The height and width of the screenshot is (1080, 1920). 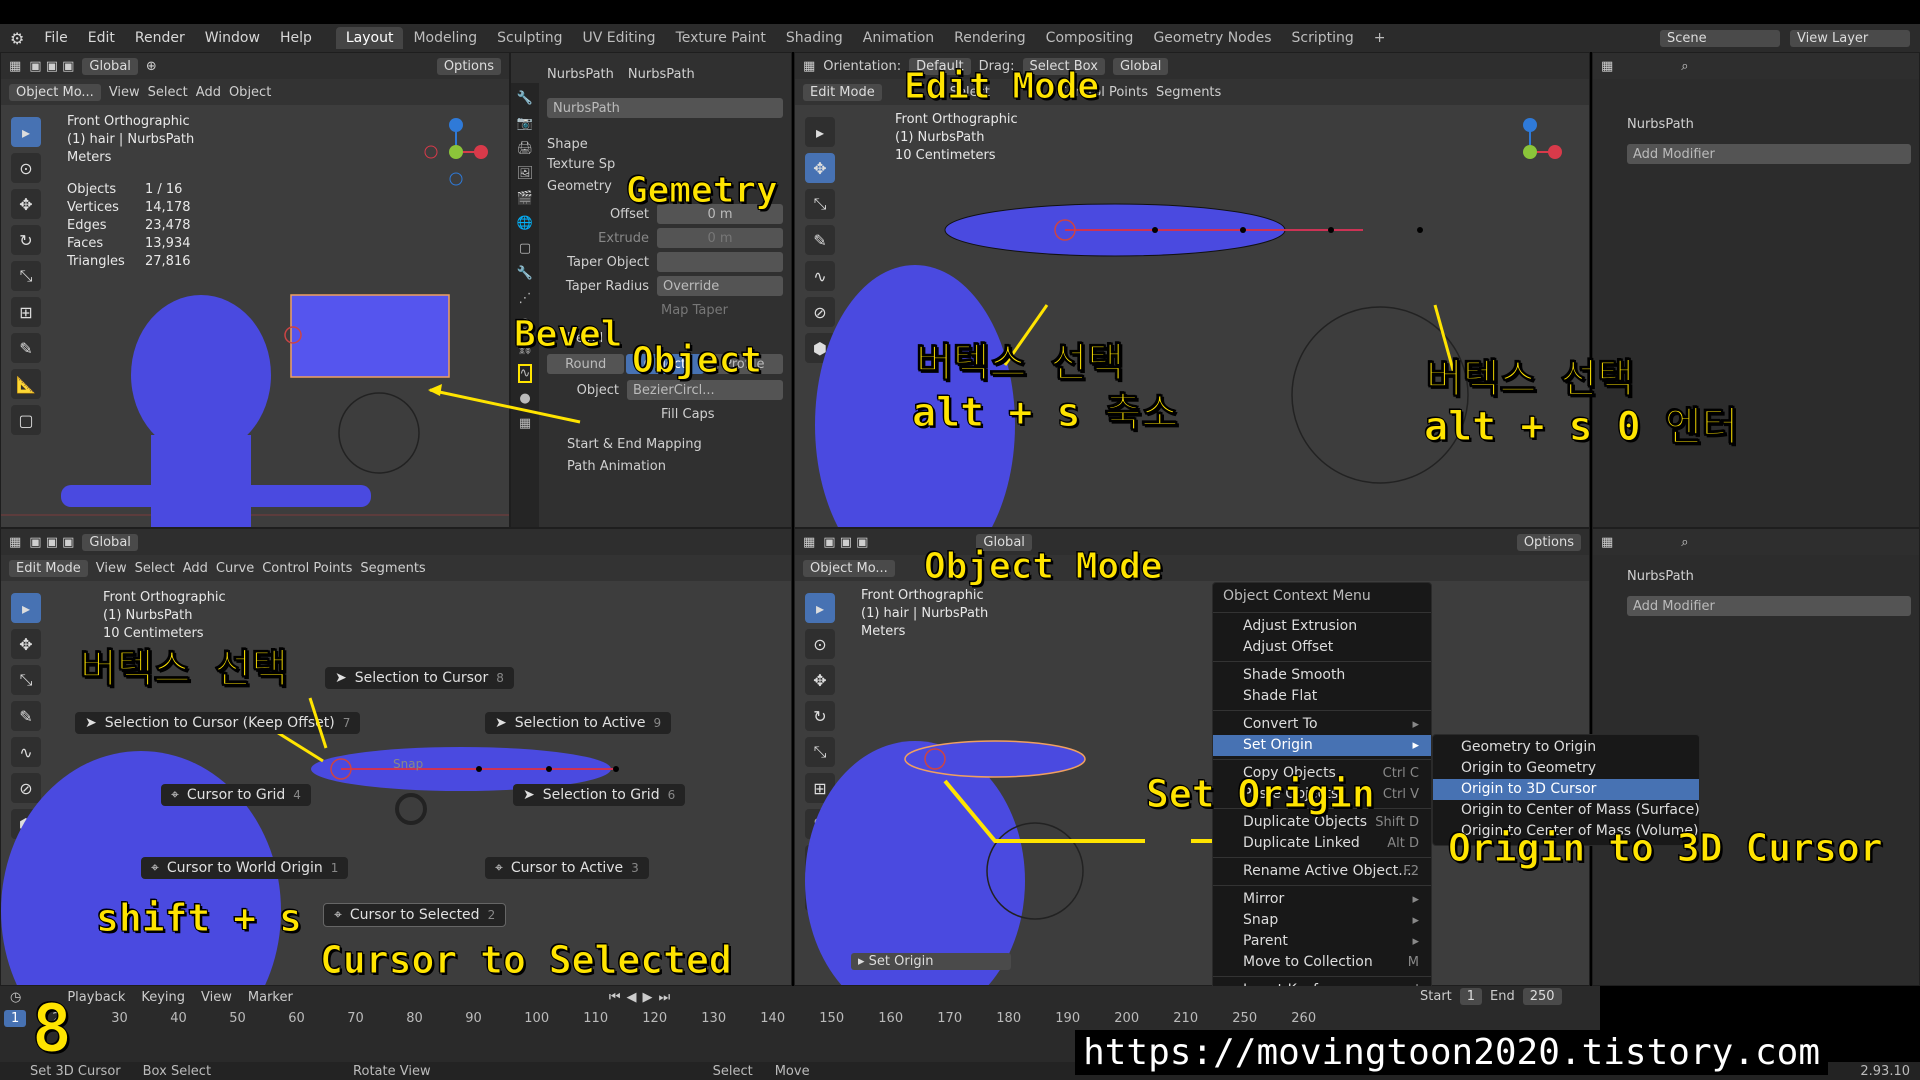 I want to click on last-operator-panel: ▸ Set Origin, so click(x=931, y=961).